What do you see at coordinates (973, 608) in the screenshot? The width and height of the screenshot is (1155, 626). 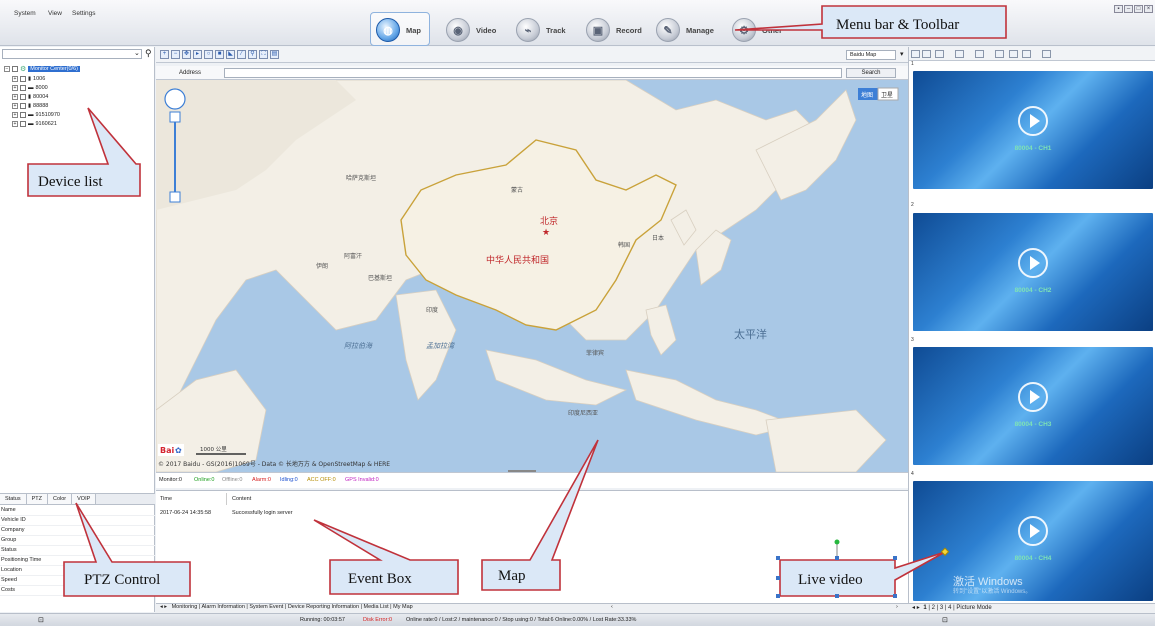 I see `page-tab-picture-mode: Picture Mode` at bounding box center [973, 608].